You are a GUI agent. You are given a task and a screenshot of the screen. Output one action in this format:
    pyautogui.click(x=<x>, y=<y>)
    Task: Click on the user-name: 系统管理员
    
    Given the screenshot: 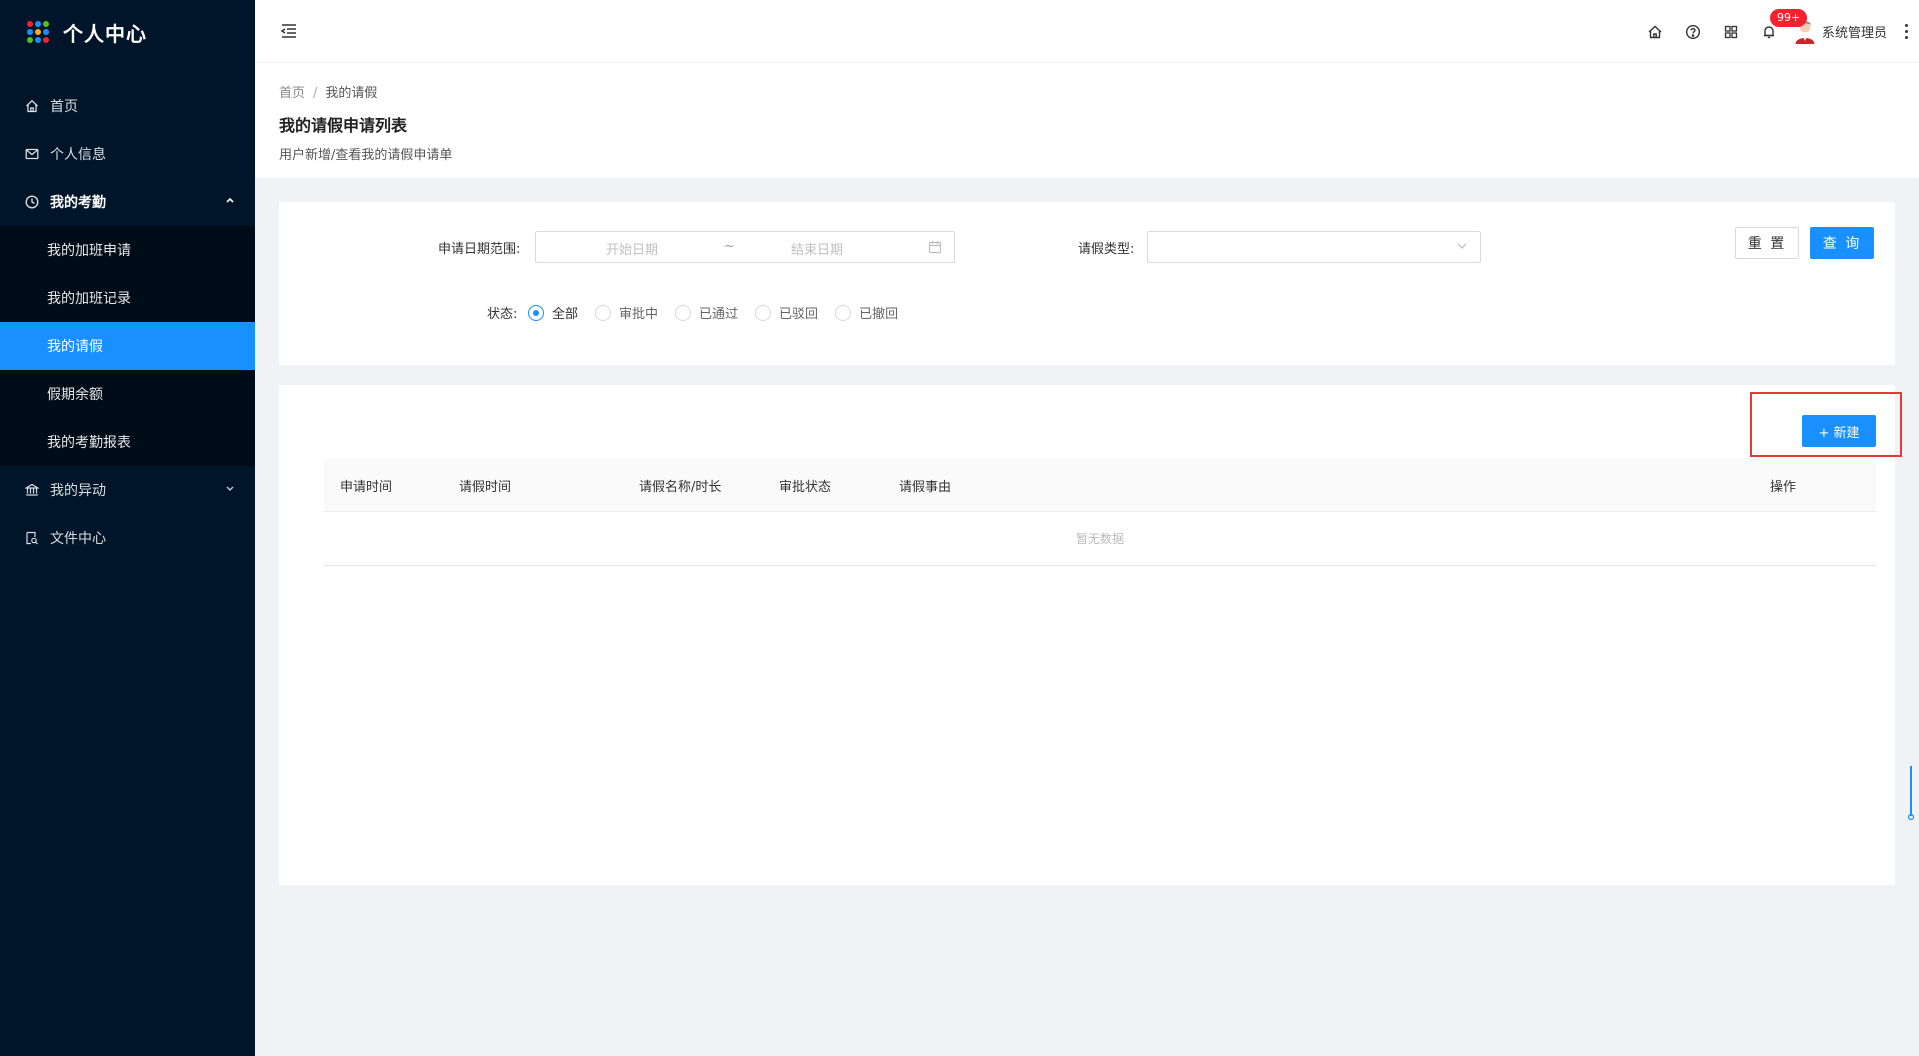 What is the action you would take?
    pyautogui.click(x=1854, y=33)
    